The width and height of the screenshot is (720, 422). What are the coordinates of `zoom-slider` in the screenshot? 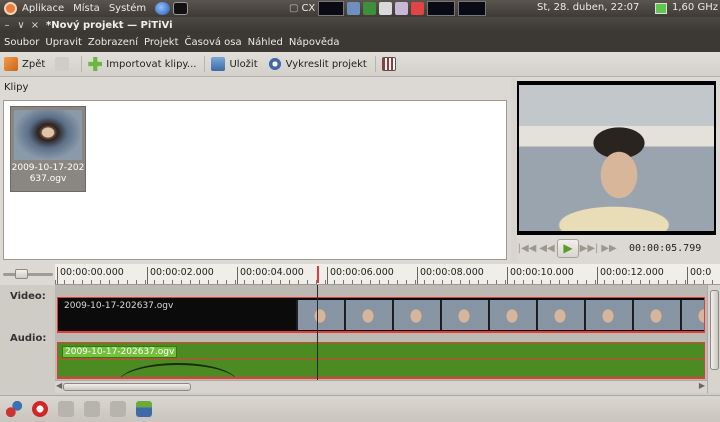 It's located at (28, 274).